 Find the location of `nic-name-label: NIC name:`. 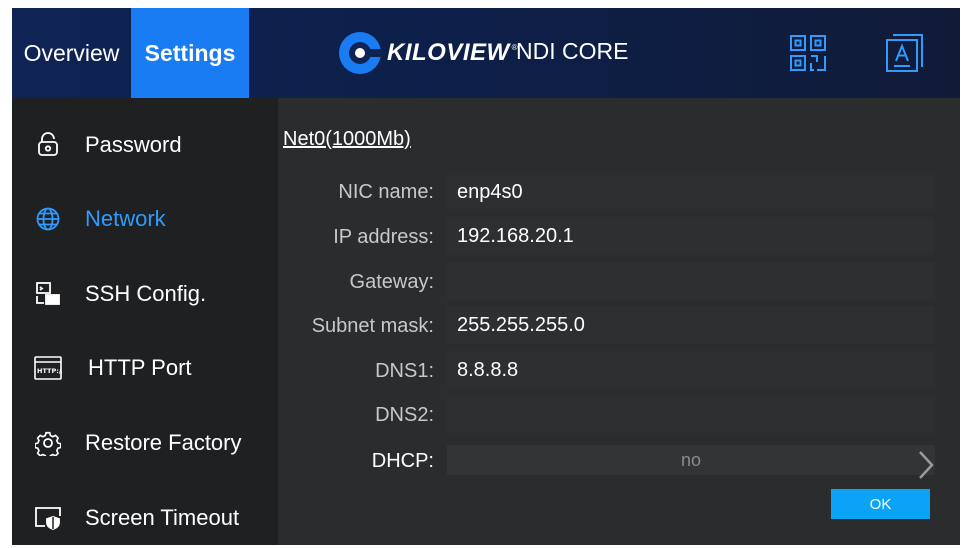

nic-name-label: NIC name: is located at coordinates (386, 192).